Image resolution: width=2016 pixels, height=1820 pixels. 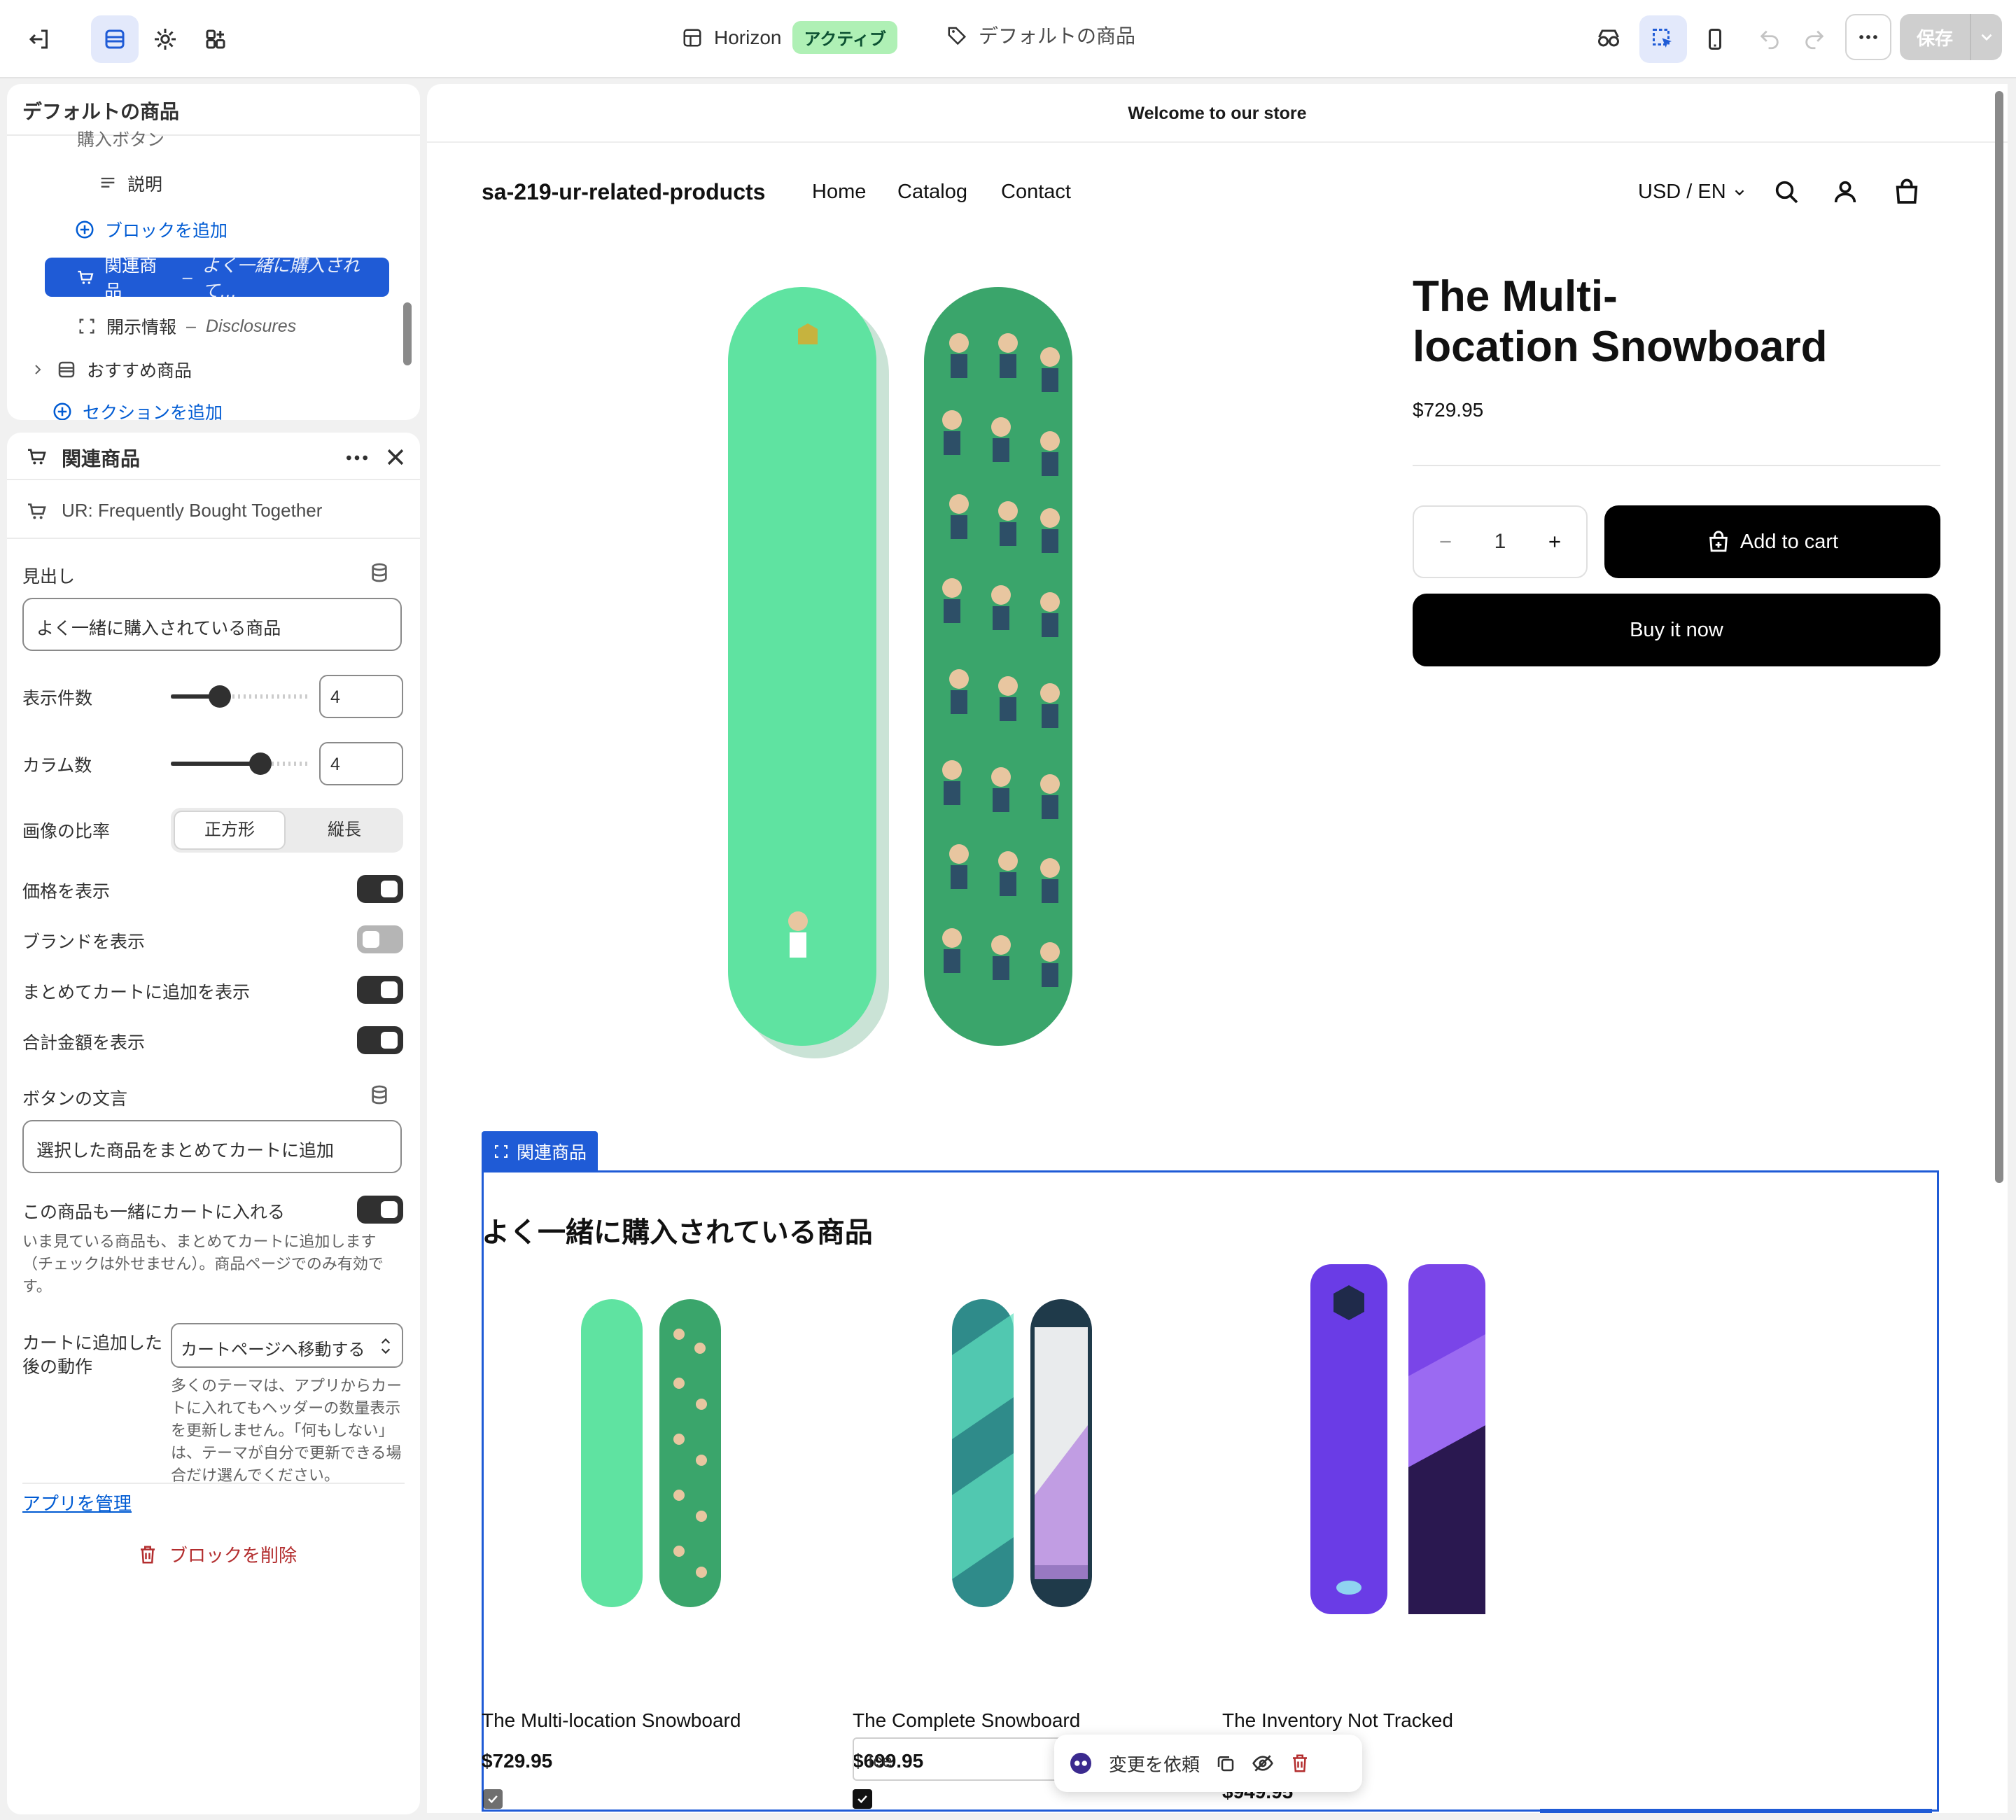 I want to click on dashed-frame-icon, so click(x=501, y=1151).